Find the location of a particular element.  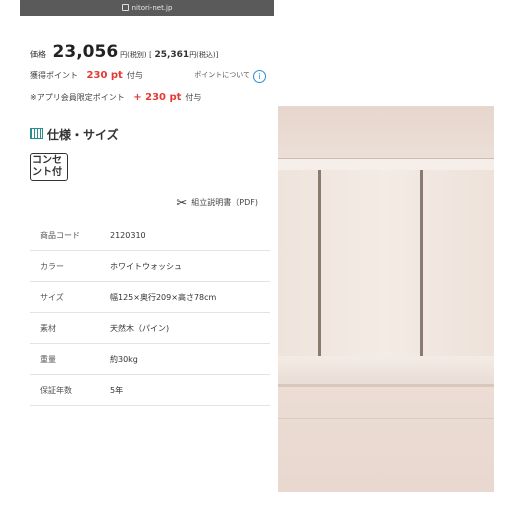

spec-value: 天然木（パイン) is located at coordinates (190, 328).